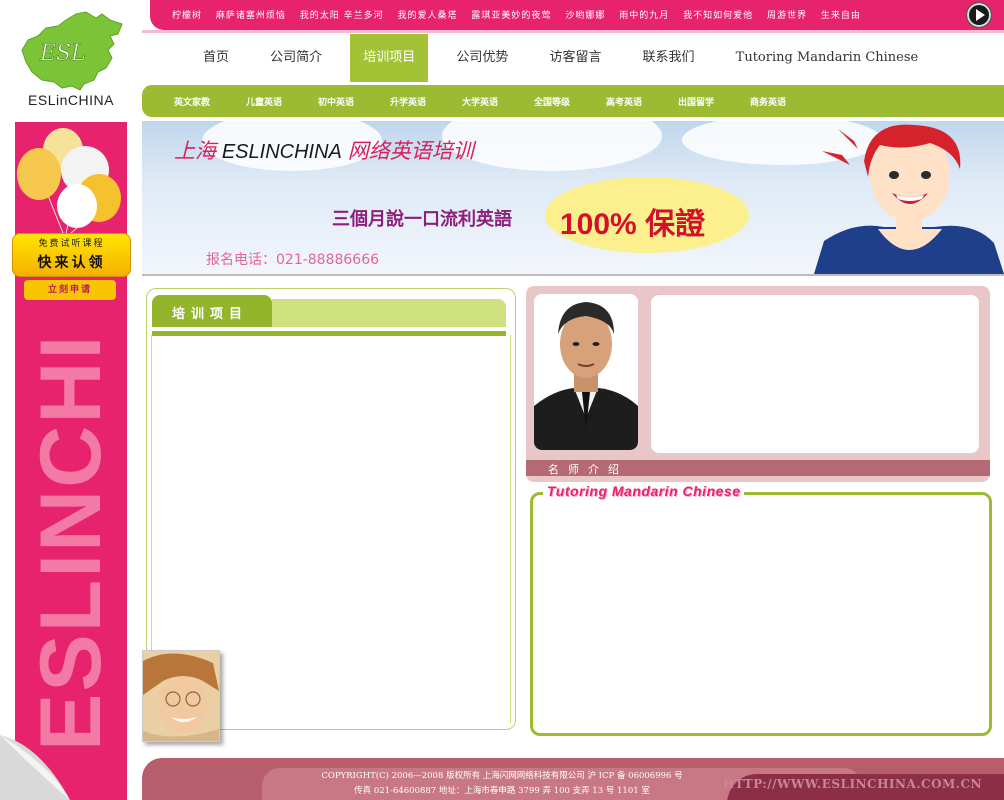  Describe the element at coordinates (216, 58) in the screenshot. I see `nav-item-home: 首页` at that location.